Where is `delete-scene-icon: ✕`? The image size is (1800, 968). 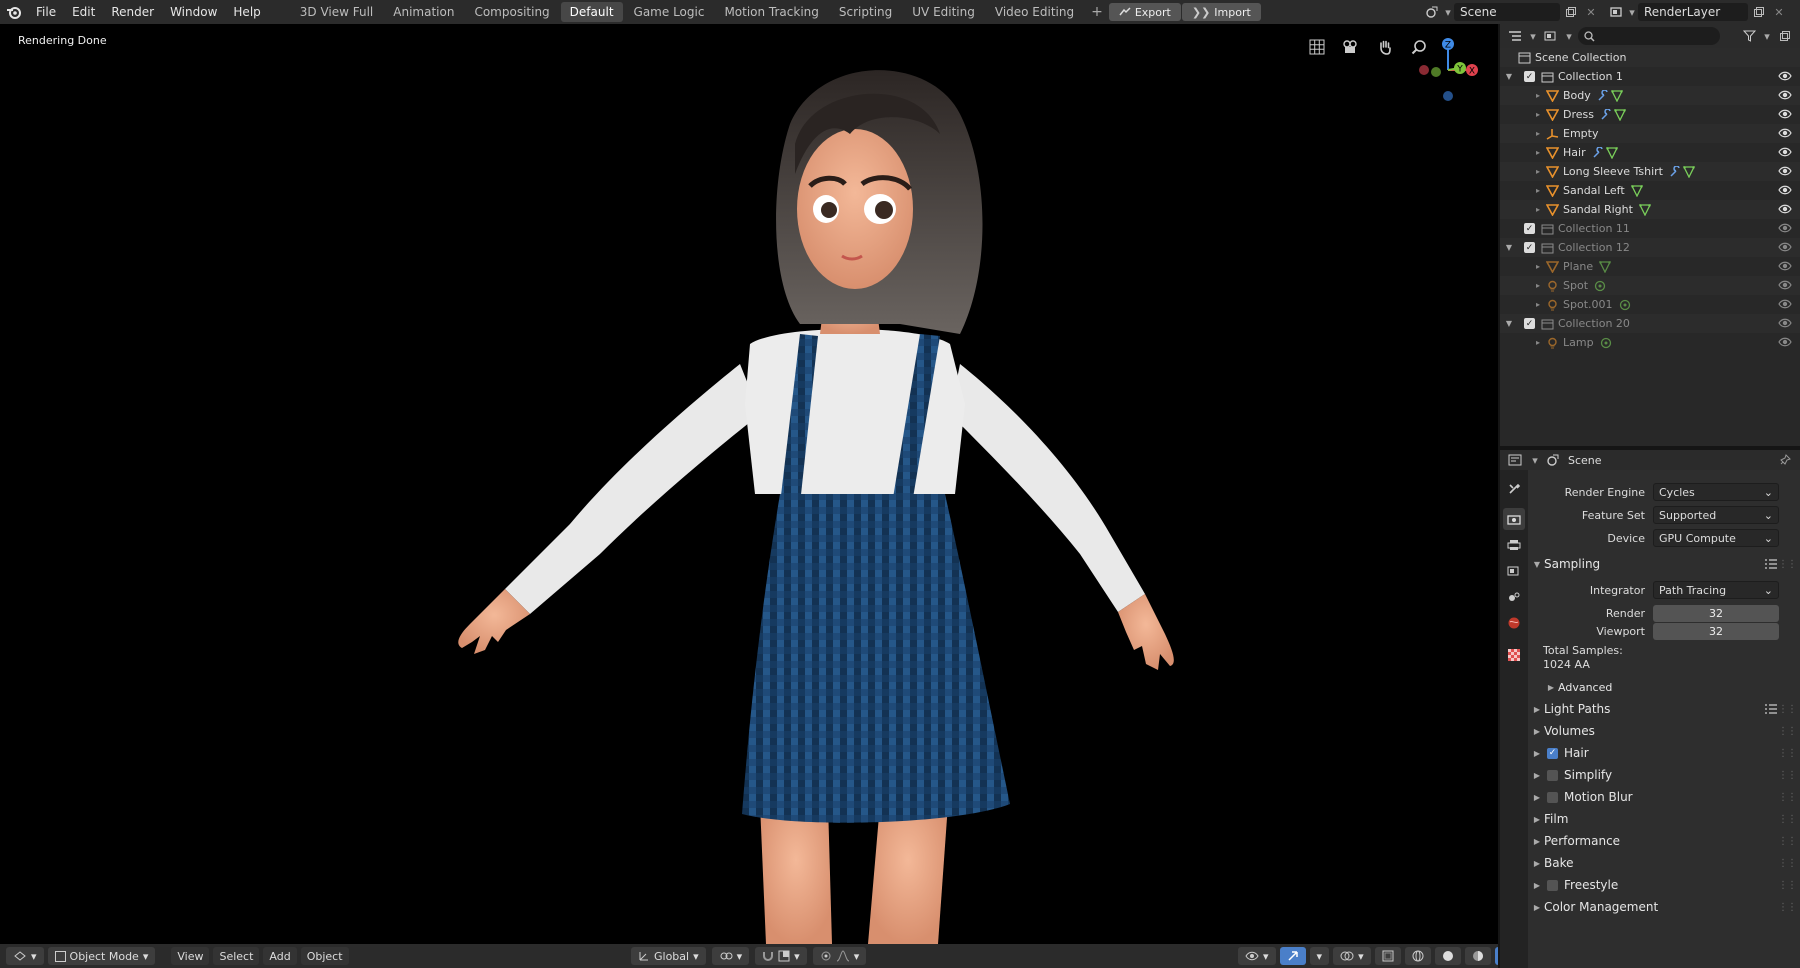 delete-scene-icon: ✕ is located at coordinates (1591, 12).